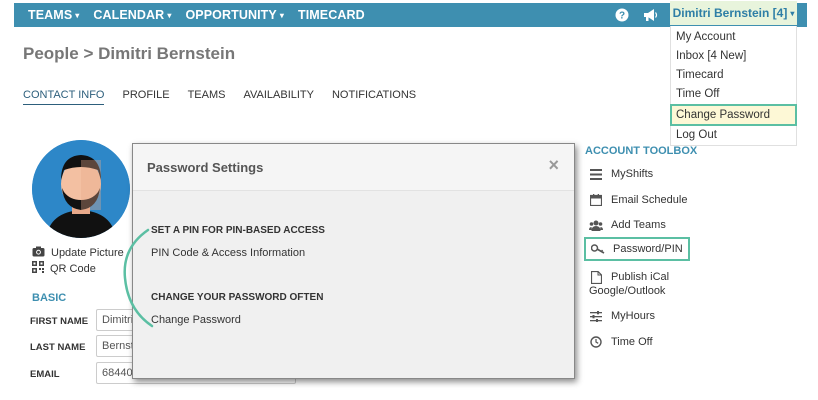 The image size is (818, 400). I want to click on key-icon, so click(598, 249).